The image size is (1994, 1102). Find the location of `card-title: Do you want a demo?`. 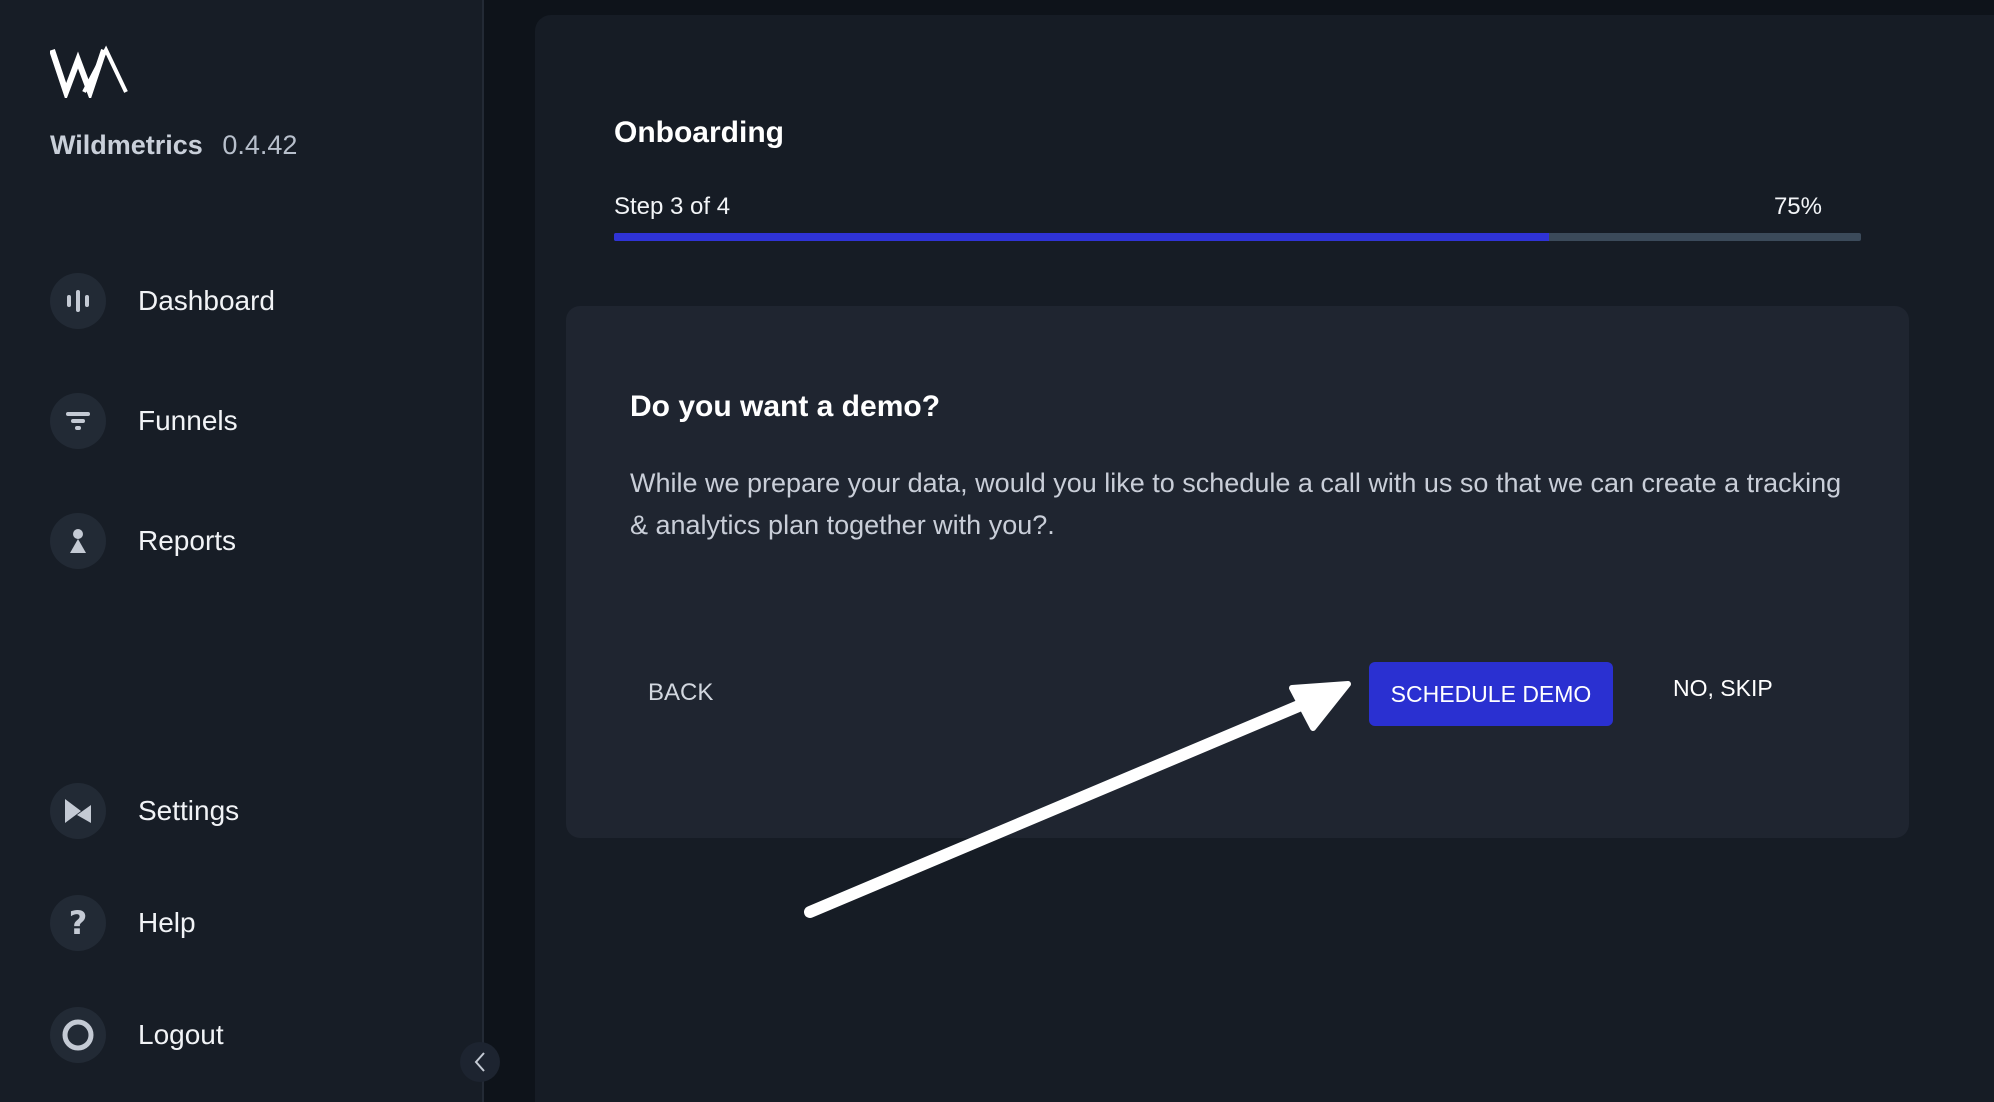

card-title: Do you want a demo? is located at coordinates (785, 406).